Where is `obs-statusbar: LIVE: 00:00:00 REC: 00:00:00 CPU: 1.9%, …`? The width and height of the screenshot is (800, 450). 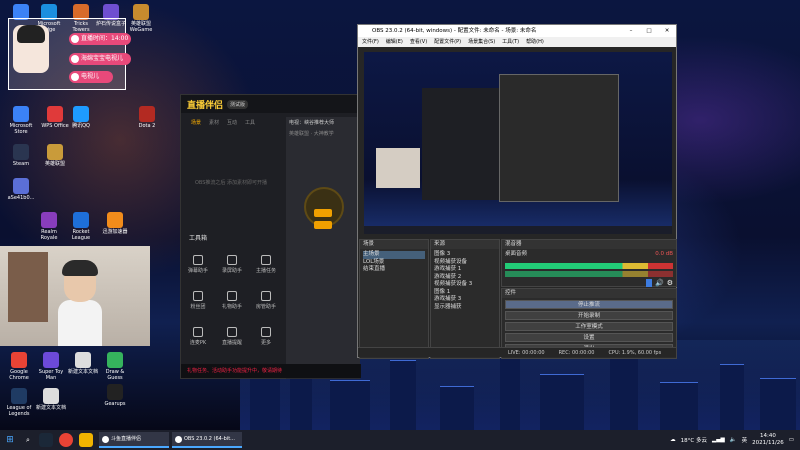
obs-statusbar: LIVE: 00:00:00 REC: 00:00:00 CPU: 1.9%, … is located at coordinates (517, 352).